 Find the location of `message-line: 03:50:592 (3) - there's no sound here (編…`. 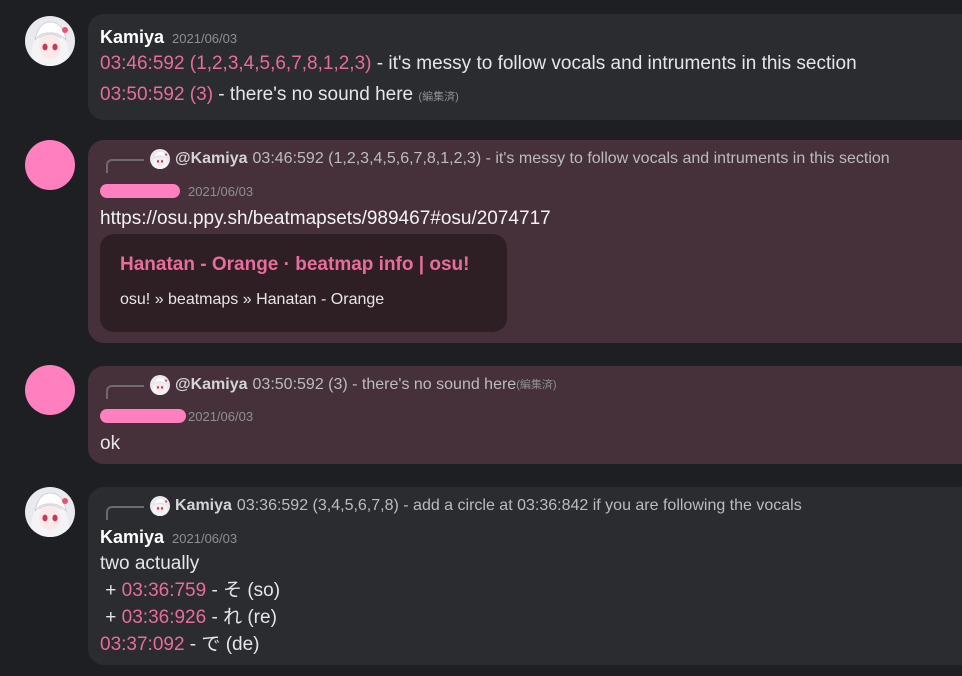

message-line: 03:50:592 (3) - there's no sound here (編… is located at coordinates (279, 96).